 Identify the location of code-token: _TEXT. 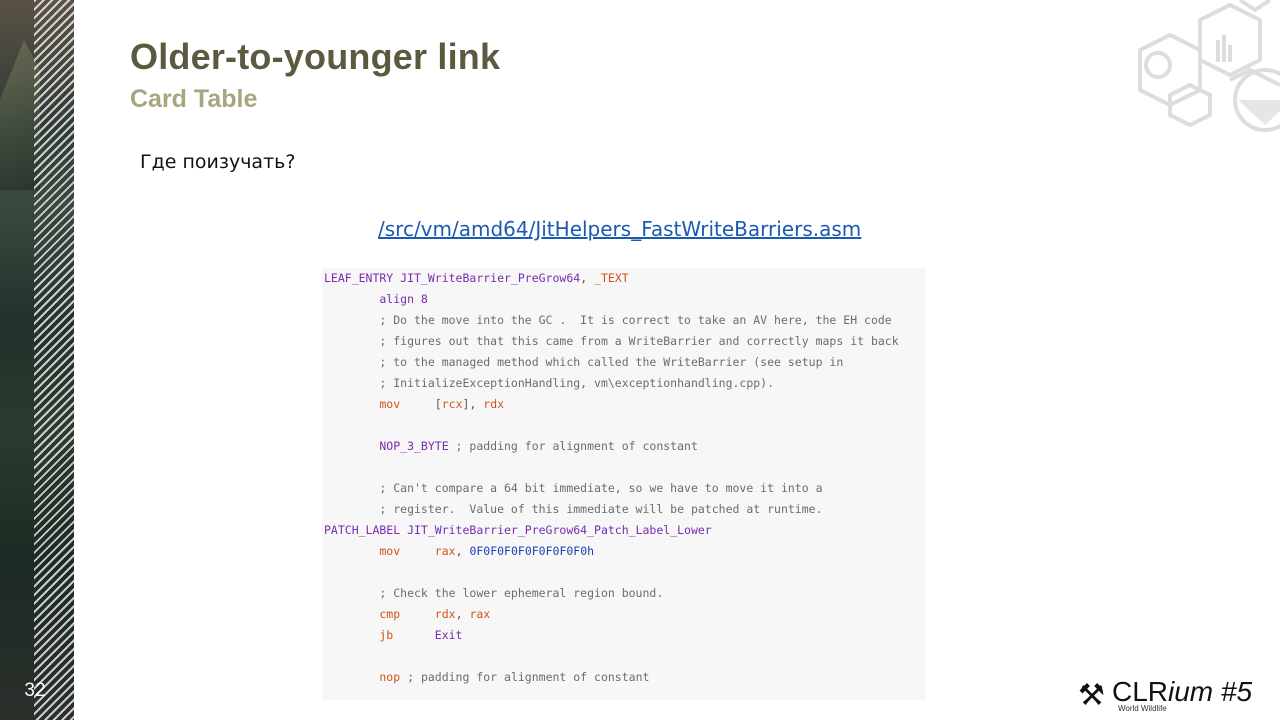
(611, 278).